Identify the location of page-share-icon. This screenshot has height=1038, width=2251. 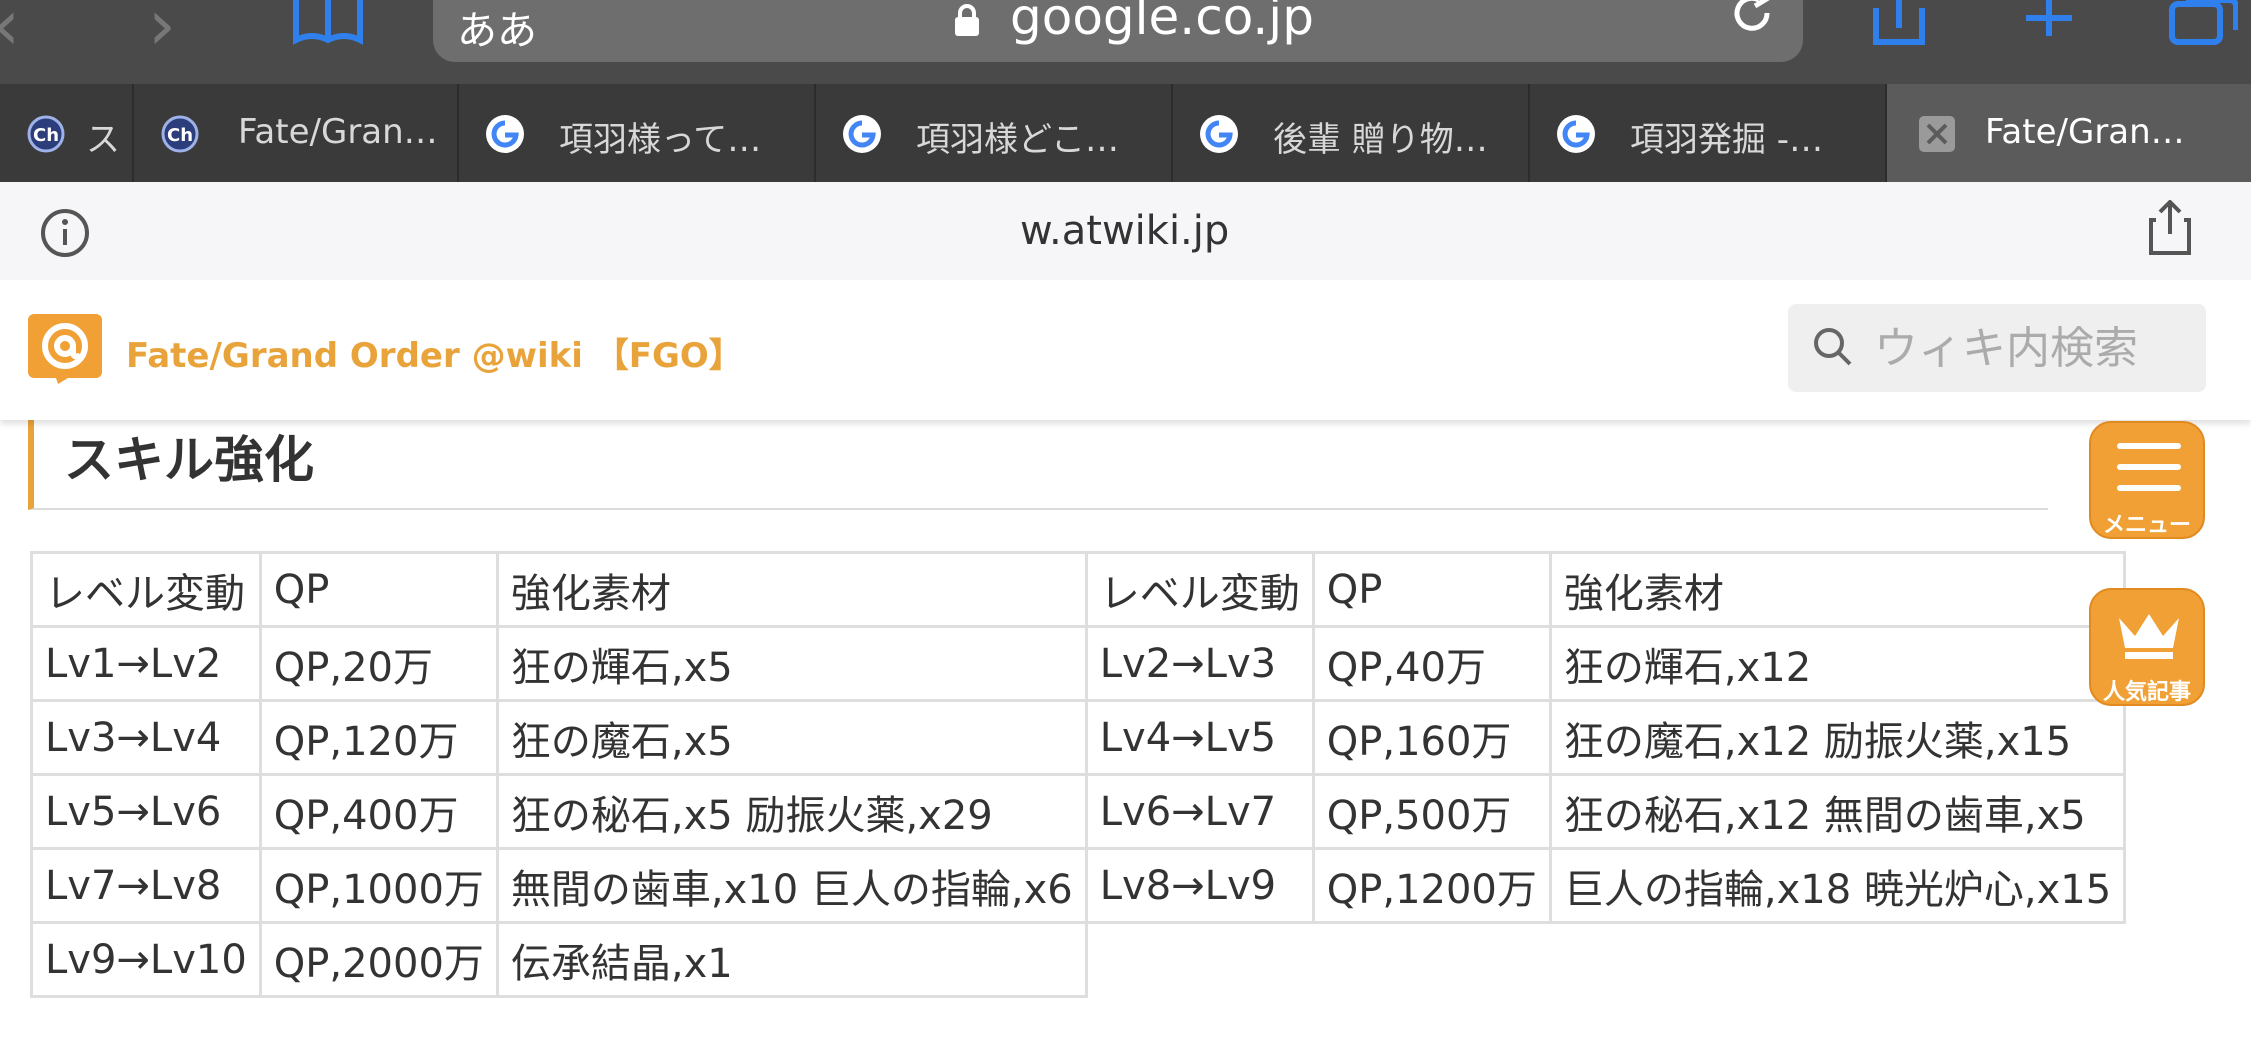
(2170, 228).